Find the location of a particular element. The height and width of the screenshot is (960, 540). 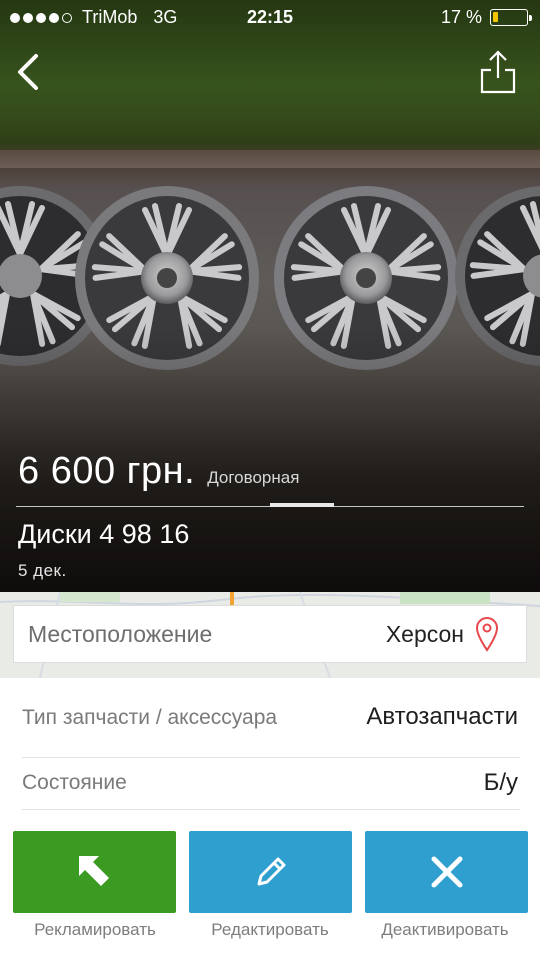

promote-label: Рекламировать is located at coordinates (95, 930).